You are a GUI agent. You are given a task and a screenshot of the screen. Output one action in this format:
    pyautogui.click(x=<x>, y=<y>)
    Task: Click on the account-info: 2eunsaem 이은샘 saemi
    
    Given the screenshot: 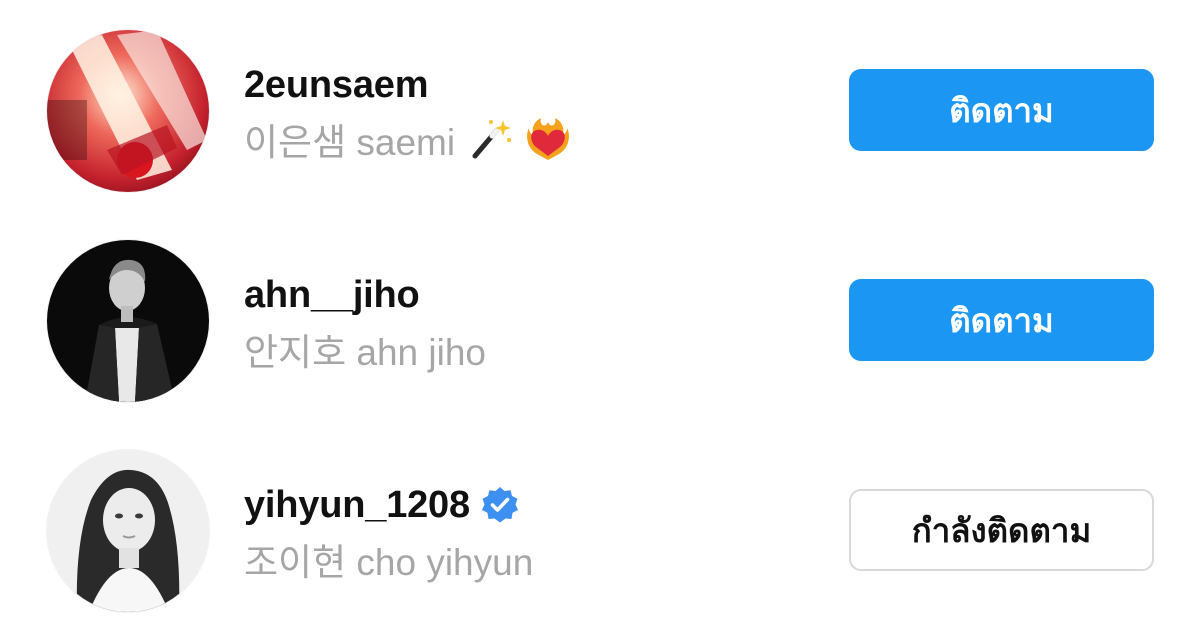 What is the action you would take?
    pyautogui.click(x=524, y=113)
    